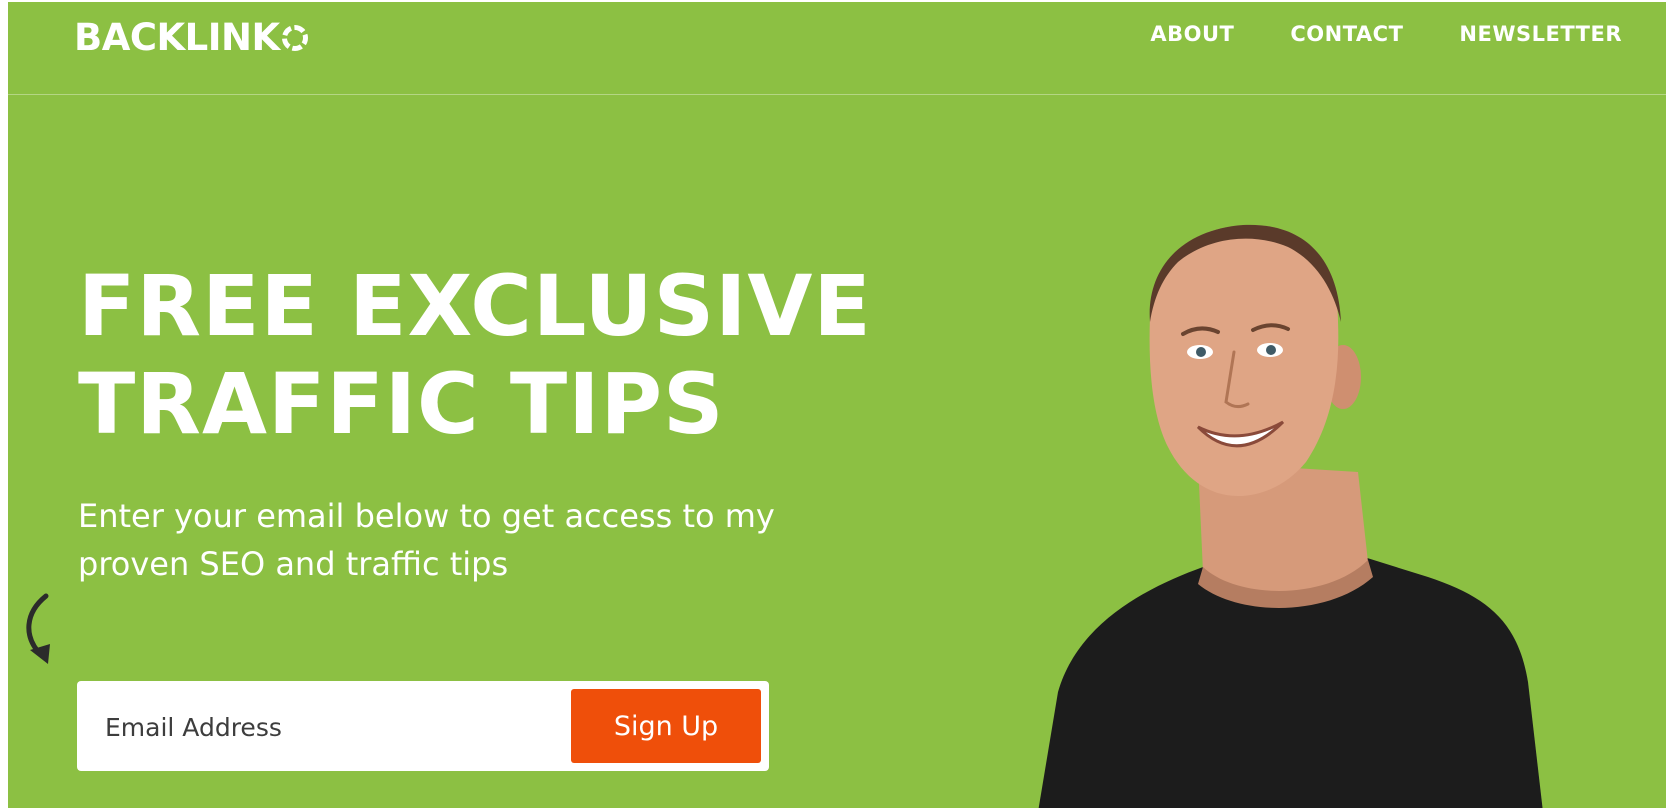 The height and width of the screenshot is (810, 1666). I want to click on subtext-line-2: proven SEO and traffic tips, so click(293, 564).